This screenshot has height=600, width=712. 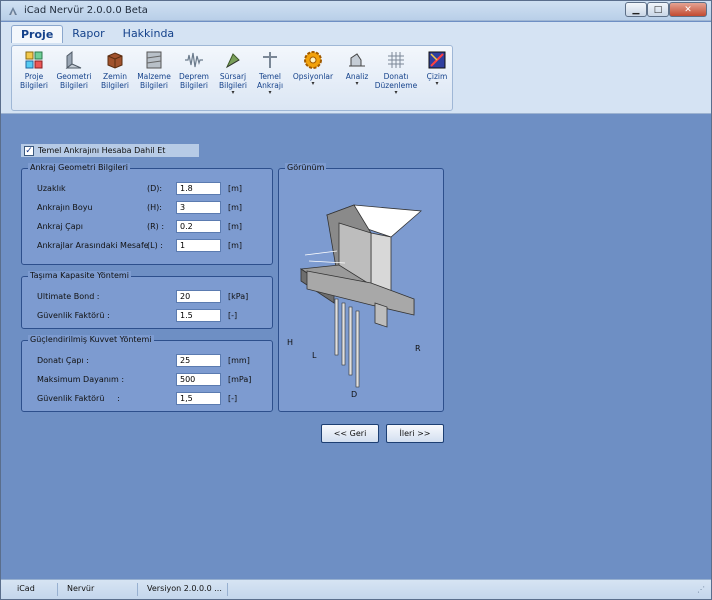 I want to click on geometry-button: Geometri Bilgileri, so click(x=74, y=70).